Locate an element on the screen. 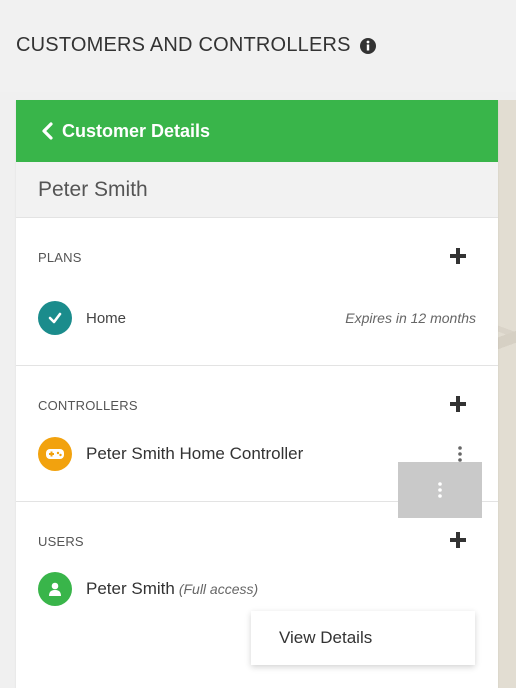 The height and width of the screenshot is (688, 516). view-details-menu-item: View Details is located at coordinates (363, 638).